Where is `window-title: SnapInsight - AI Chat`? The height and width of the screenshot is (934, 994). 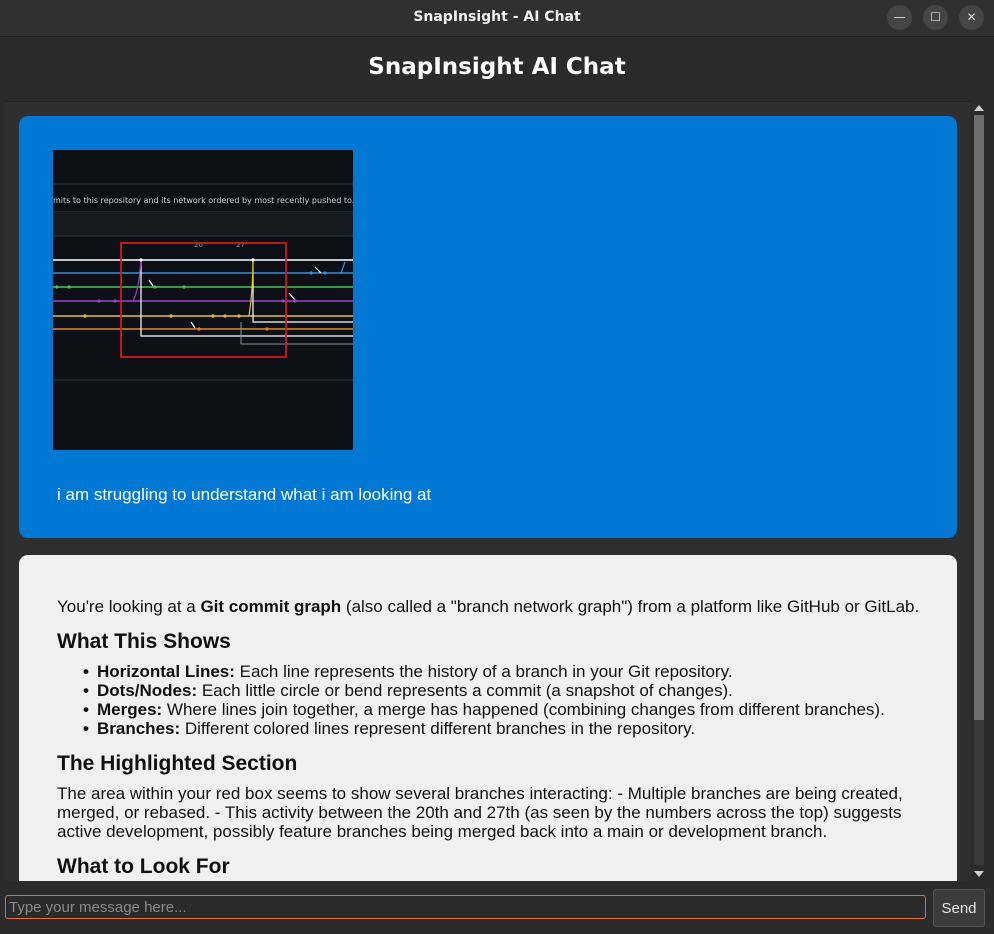
window-title: SnapInsight - AI Chat is located at coordinates (497, 17).